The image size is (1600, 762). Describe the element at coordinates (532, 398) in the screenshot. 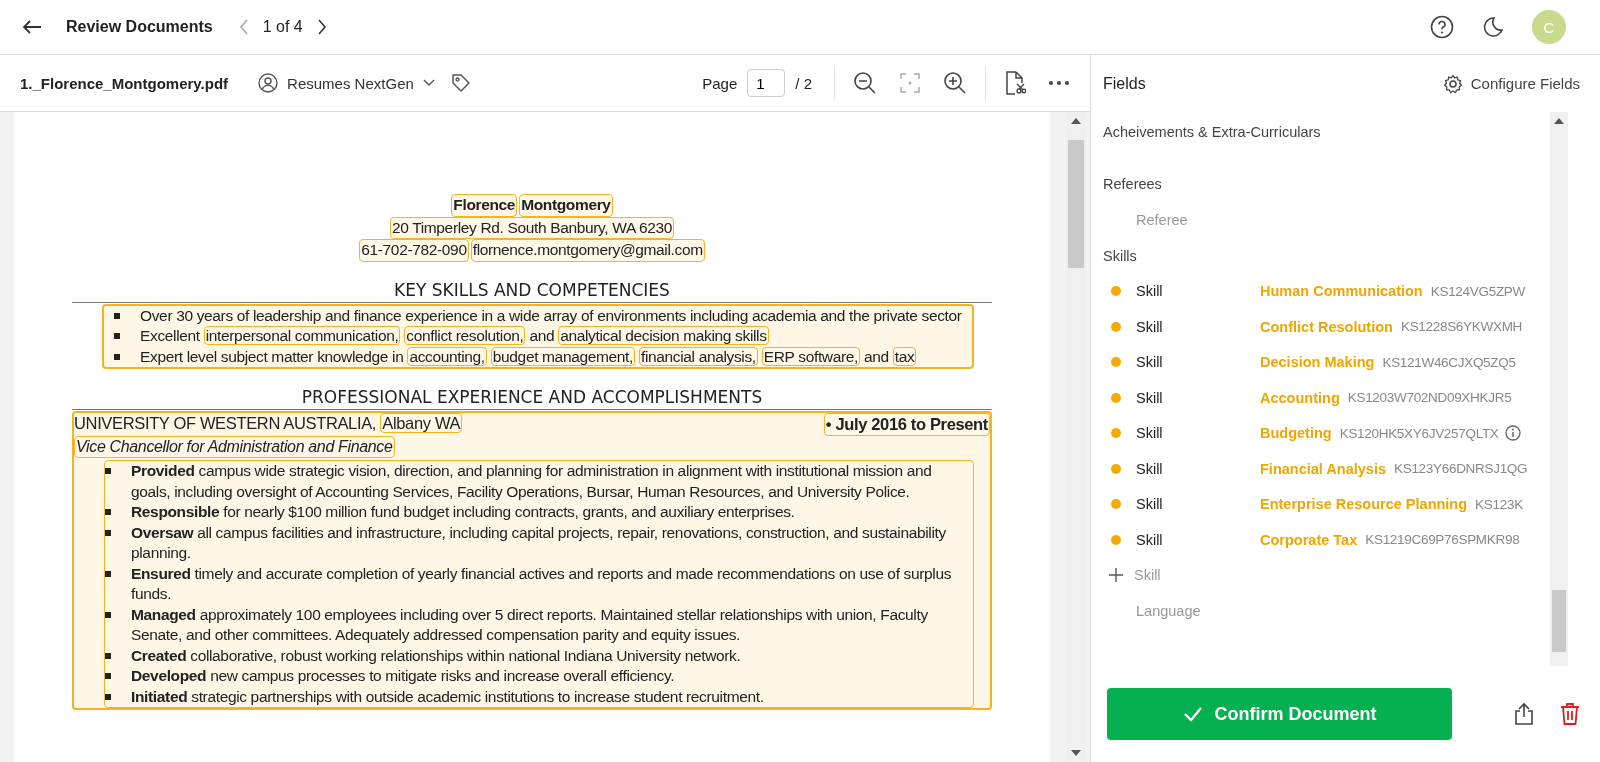

I see `section-heading: PROFESSIONAL EXPERIENCE AND ACCOMPLISHMENTS` at that location.